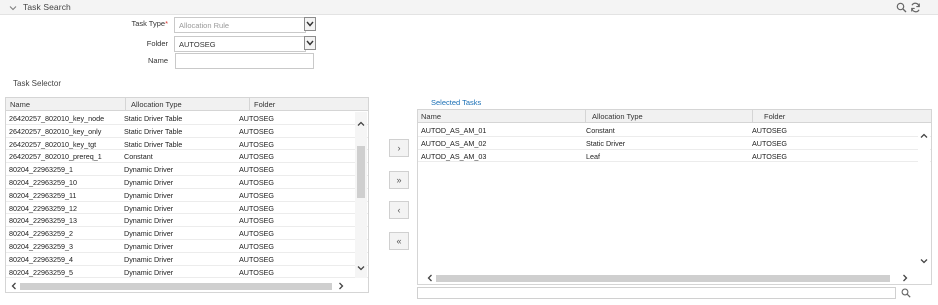 The width and height of the screenshot is (938, 305). Describe the element at coordinates (43, 195) in the screenshot. I see `cell-name: 80204_22963259_11` at that location.